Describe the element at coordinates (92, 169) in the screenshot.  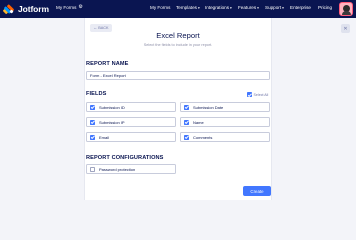
I see `password-protection-checkbox` at that location.